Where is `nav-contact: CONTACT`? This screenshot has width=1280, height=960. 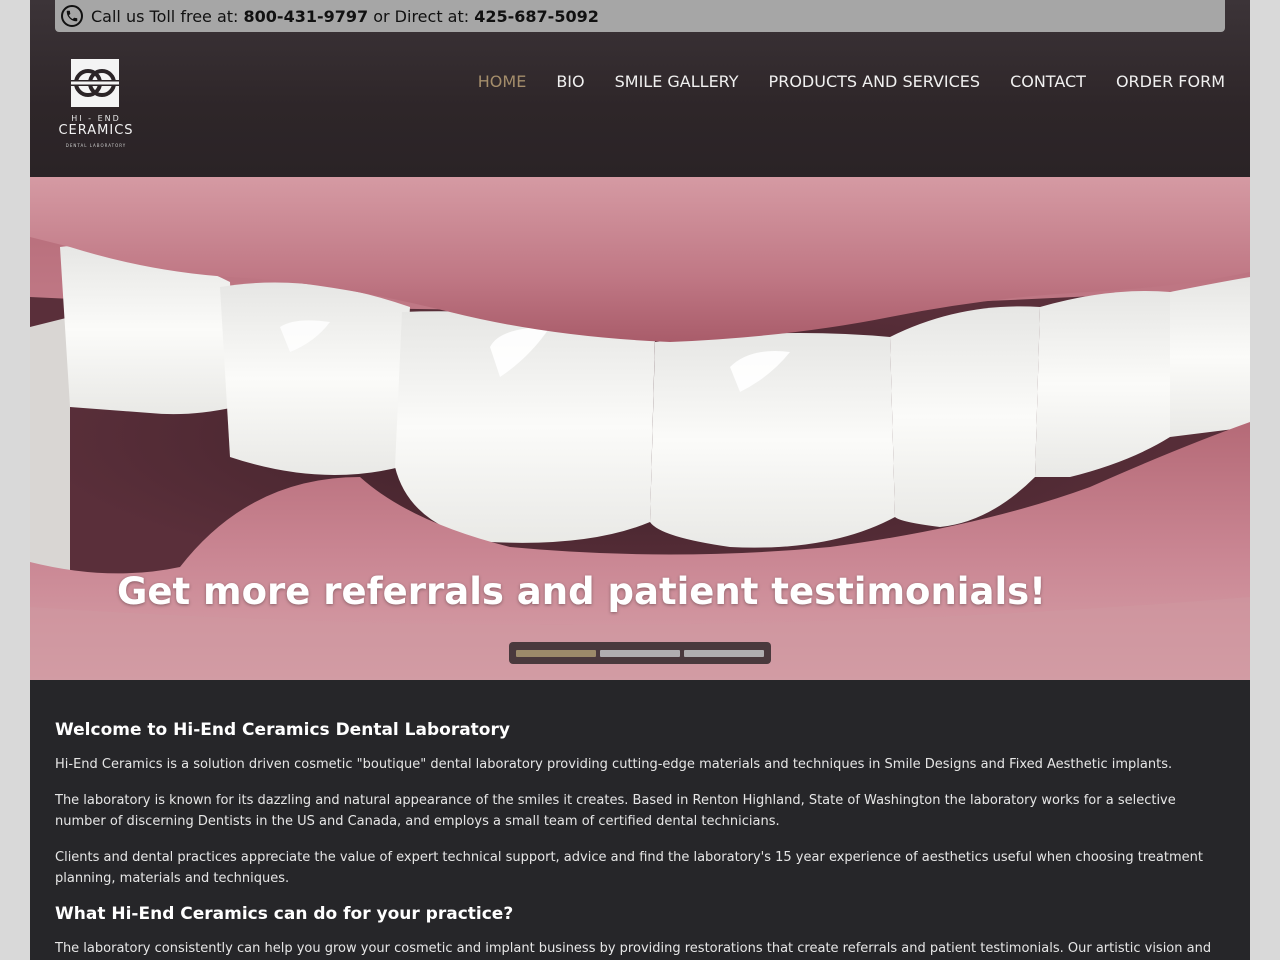
nav-contact: CONTACT is located at coordinates (1048, 81).